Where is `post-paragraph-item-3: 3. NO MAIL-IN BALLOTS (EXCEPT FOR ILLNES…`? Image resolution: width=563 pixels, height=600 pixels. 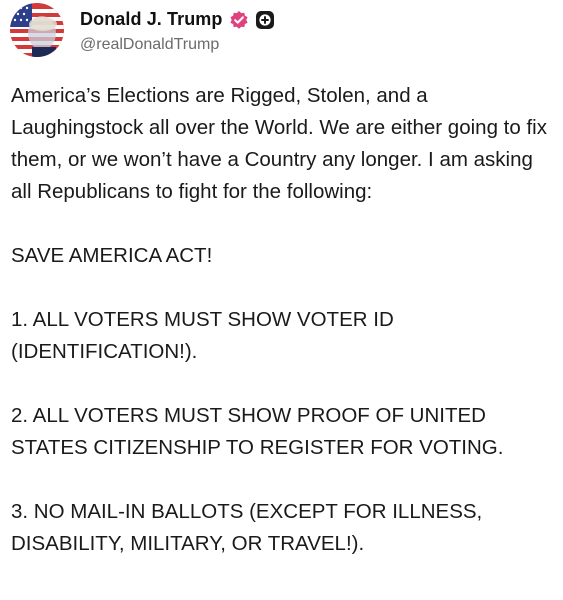
post-paragraph-item-3: 3. NO MAIL-IN BALLOTS (EXCEPT FOR ILLNES… is located at coordinates (249, 527).